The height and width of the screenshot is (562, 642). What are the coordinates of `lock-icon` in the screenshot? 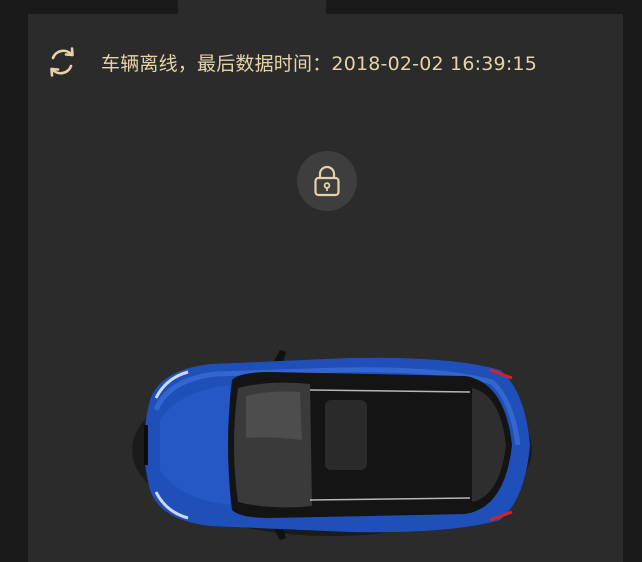 It's located at (327, 181).